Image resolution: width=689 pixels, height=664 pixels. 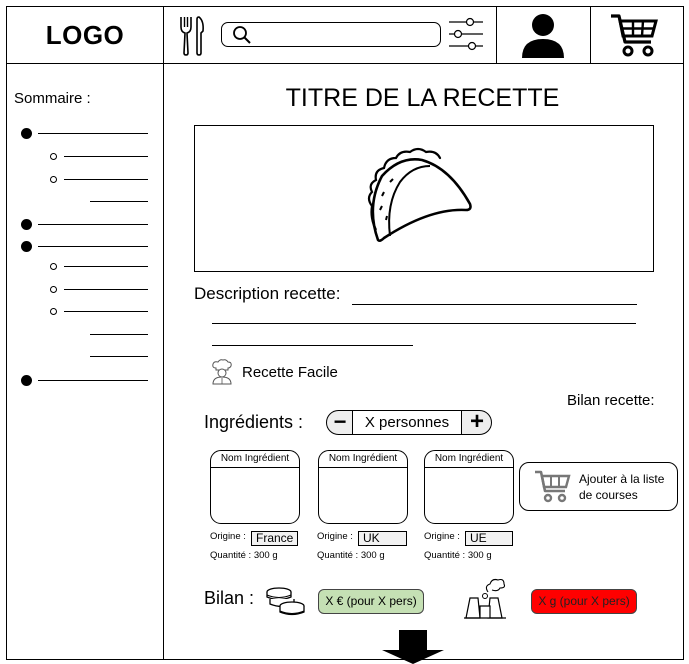 I want to click on bilan-label: Bilan :, so click(x=229, y=598).